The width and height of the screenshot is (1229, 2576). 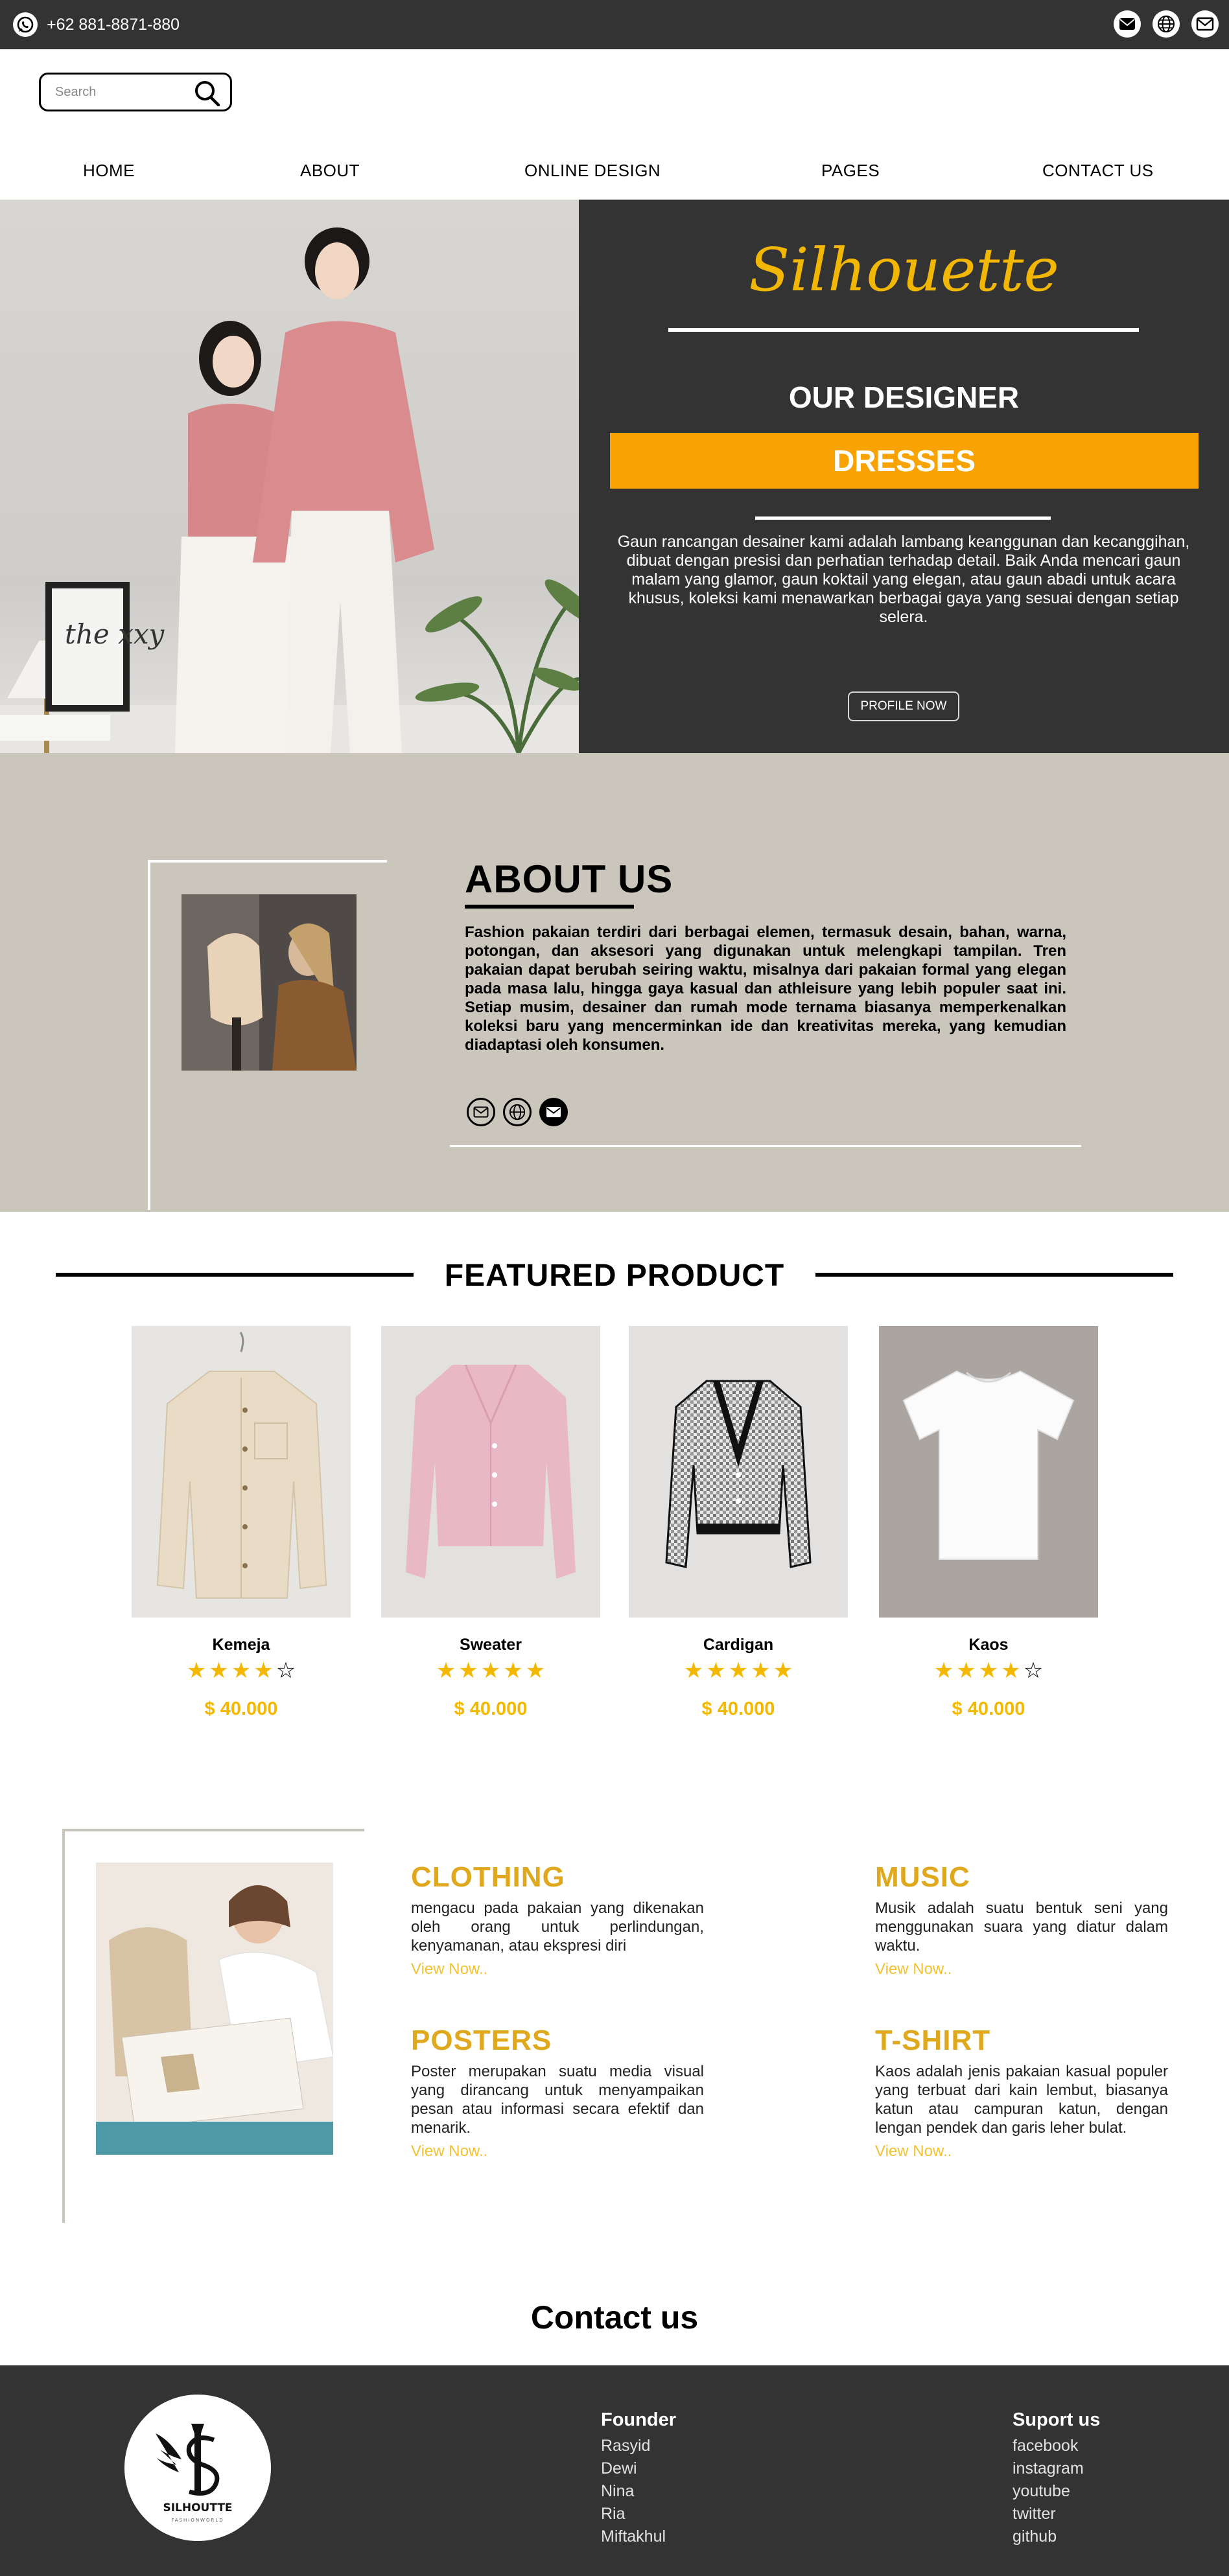 What do you see at coordinates (214, 2009) in the screenshot?
I see `category-designer-image` at bounding box center [214, 2009].